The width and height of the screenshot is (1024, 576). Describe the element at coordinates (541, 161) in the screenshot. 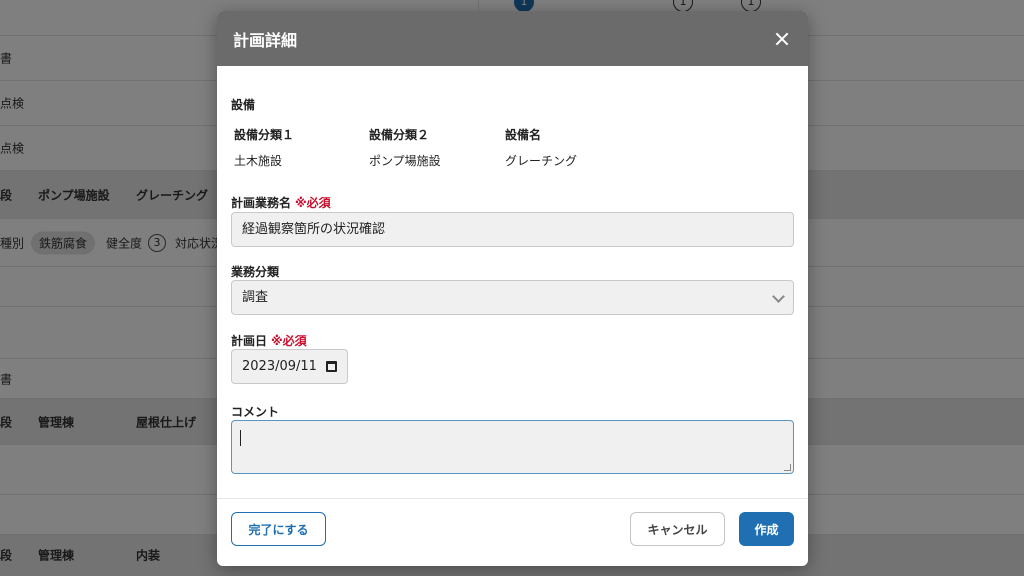

I see `equipment-name-value: グレーチング` at that location.